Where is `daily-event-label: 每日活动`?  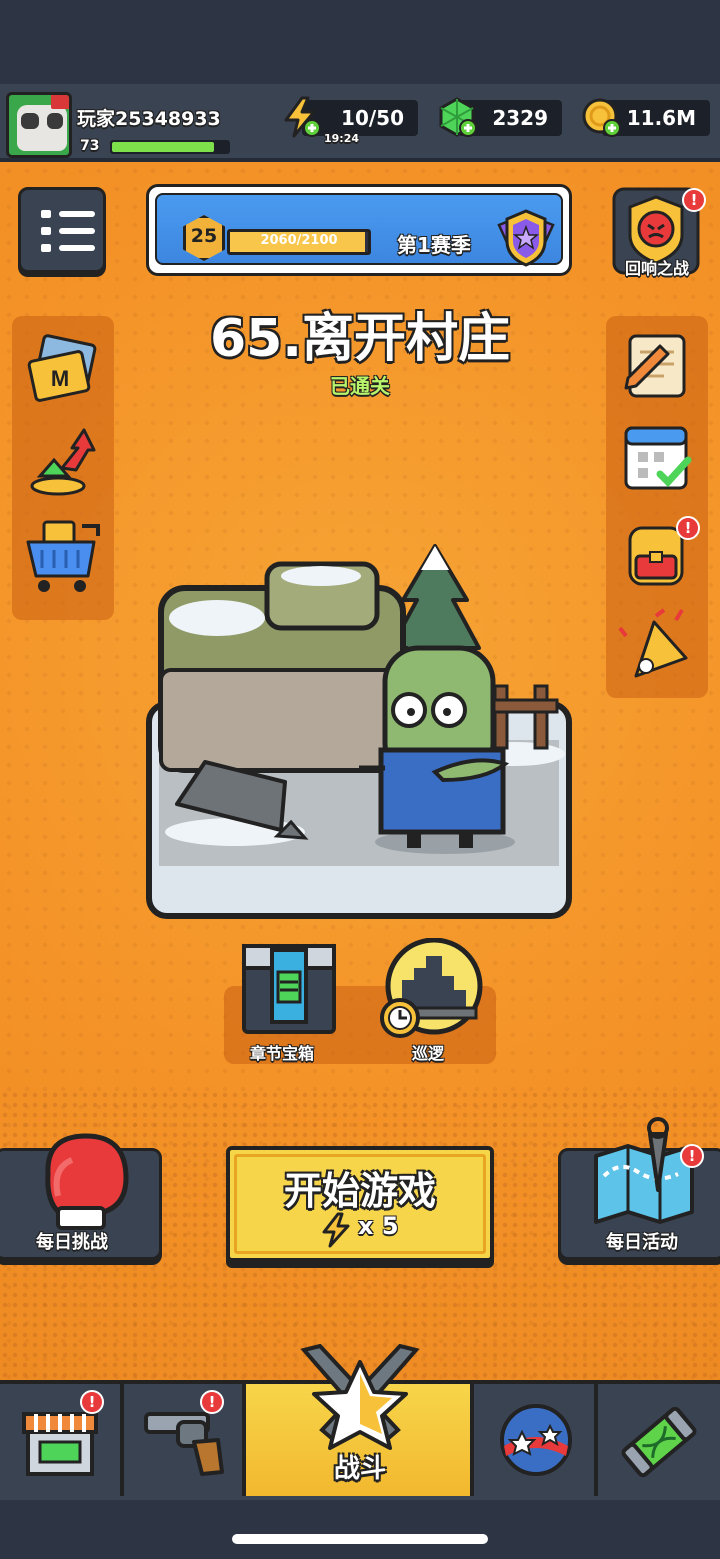 daily-event-label: 每日活动 is located at coordinates (642, 1242).